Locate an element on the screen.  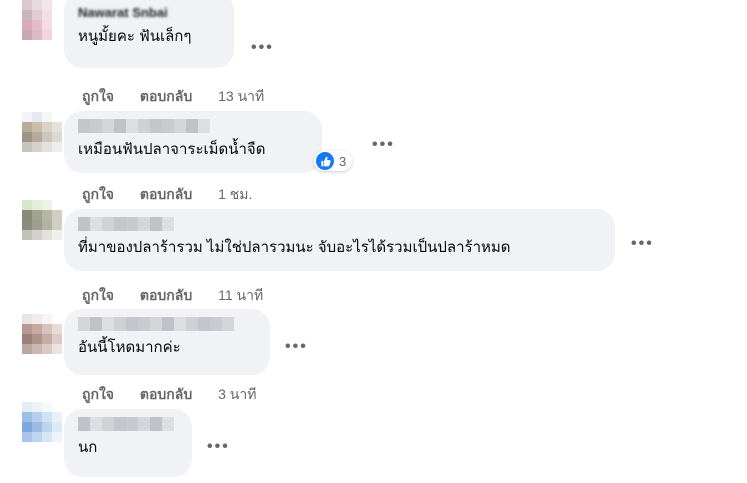
comment-bubble: เหมือนฟันปลาจาระเม็ดน้ำจืด is located at coordinates (193, 142).